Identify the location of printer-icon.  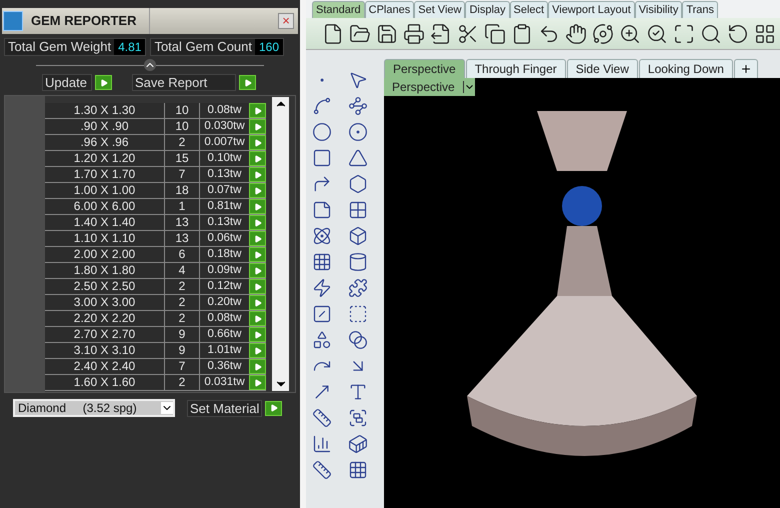
(414, 33).